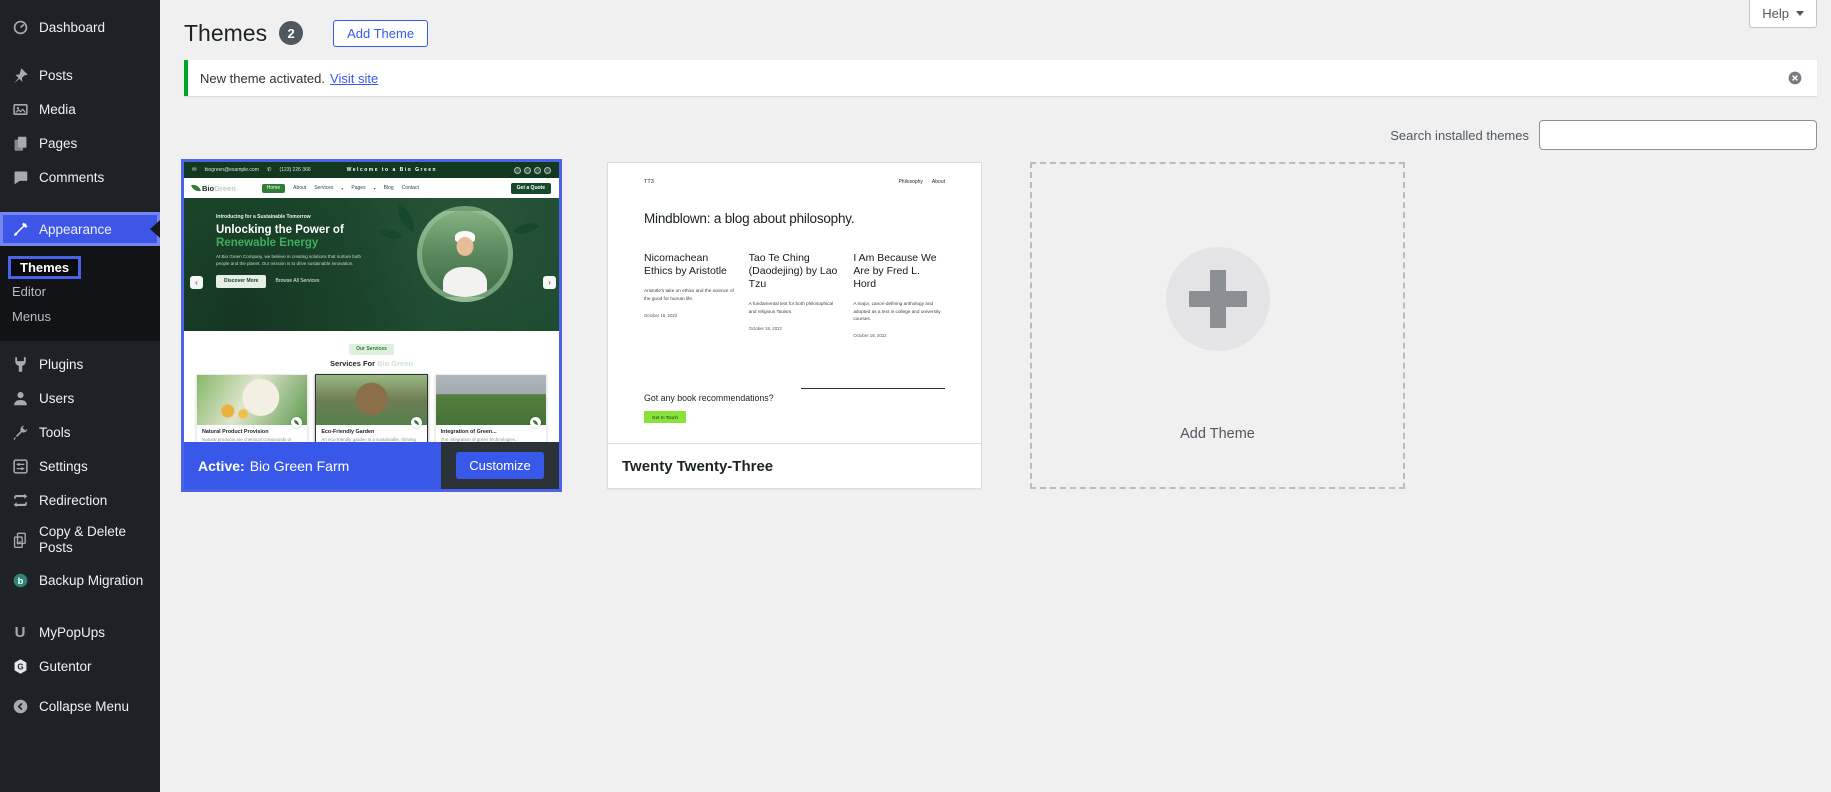 This screenshot has width=1831, height=792. I want to click on theme-name-footer: Twenty Twenty-Three, so click(794, 465).